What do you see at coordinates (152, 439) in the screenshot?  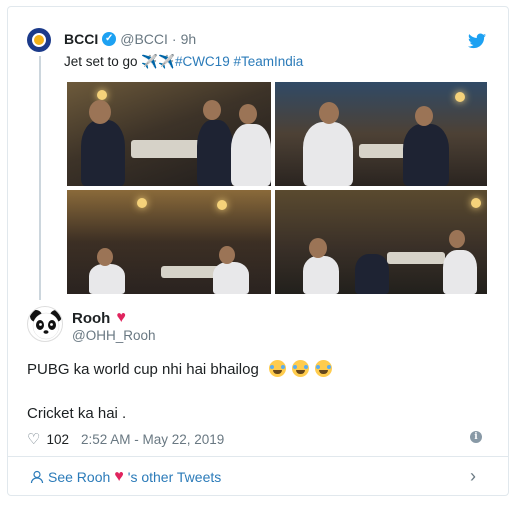 I see `tweet-timestamp: 2:52 AM - May 22, 2019` at bounding box center [152, 439].